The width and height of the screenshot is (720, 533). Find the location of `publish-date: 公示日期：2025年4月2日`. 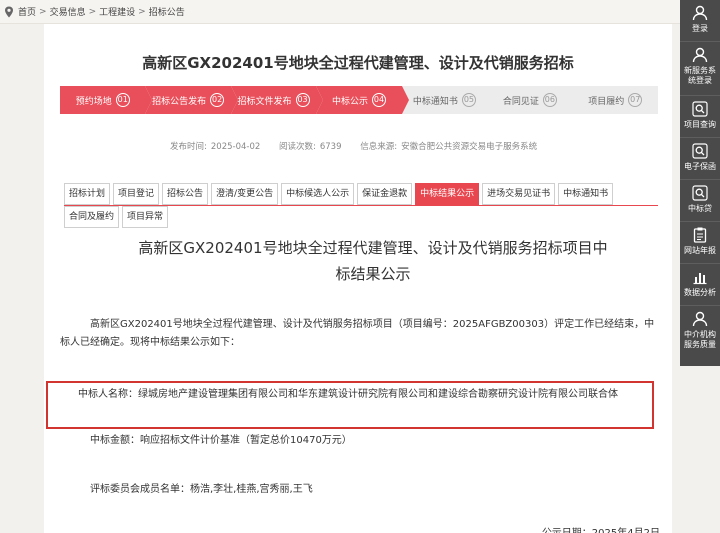

publish-date: 公示日期：2025年4月2日 is located at coordinates (601, 528).